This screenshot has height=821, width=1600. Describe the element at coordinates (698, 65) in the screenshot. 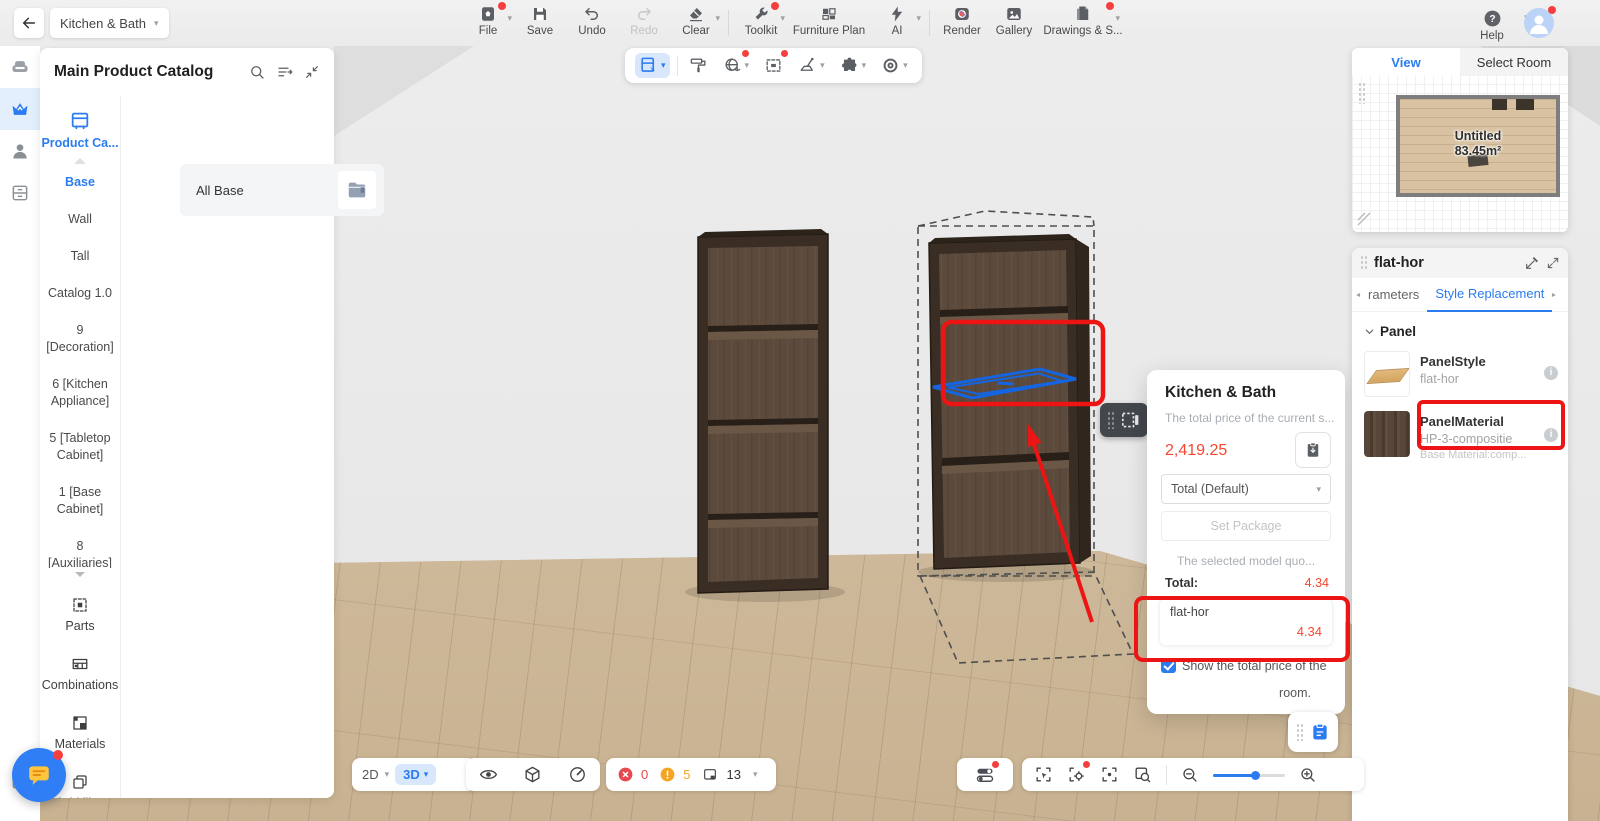

I see `tool-format-painter` at that location.